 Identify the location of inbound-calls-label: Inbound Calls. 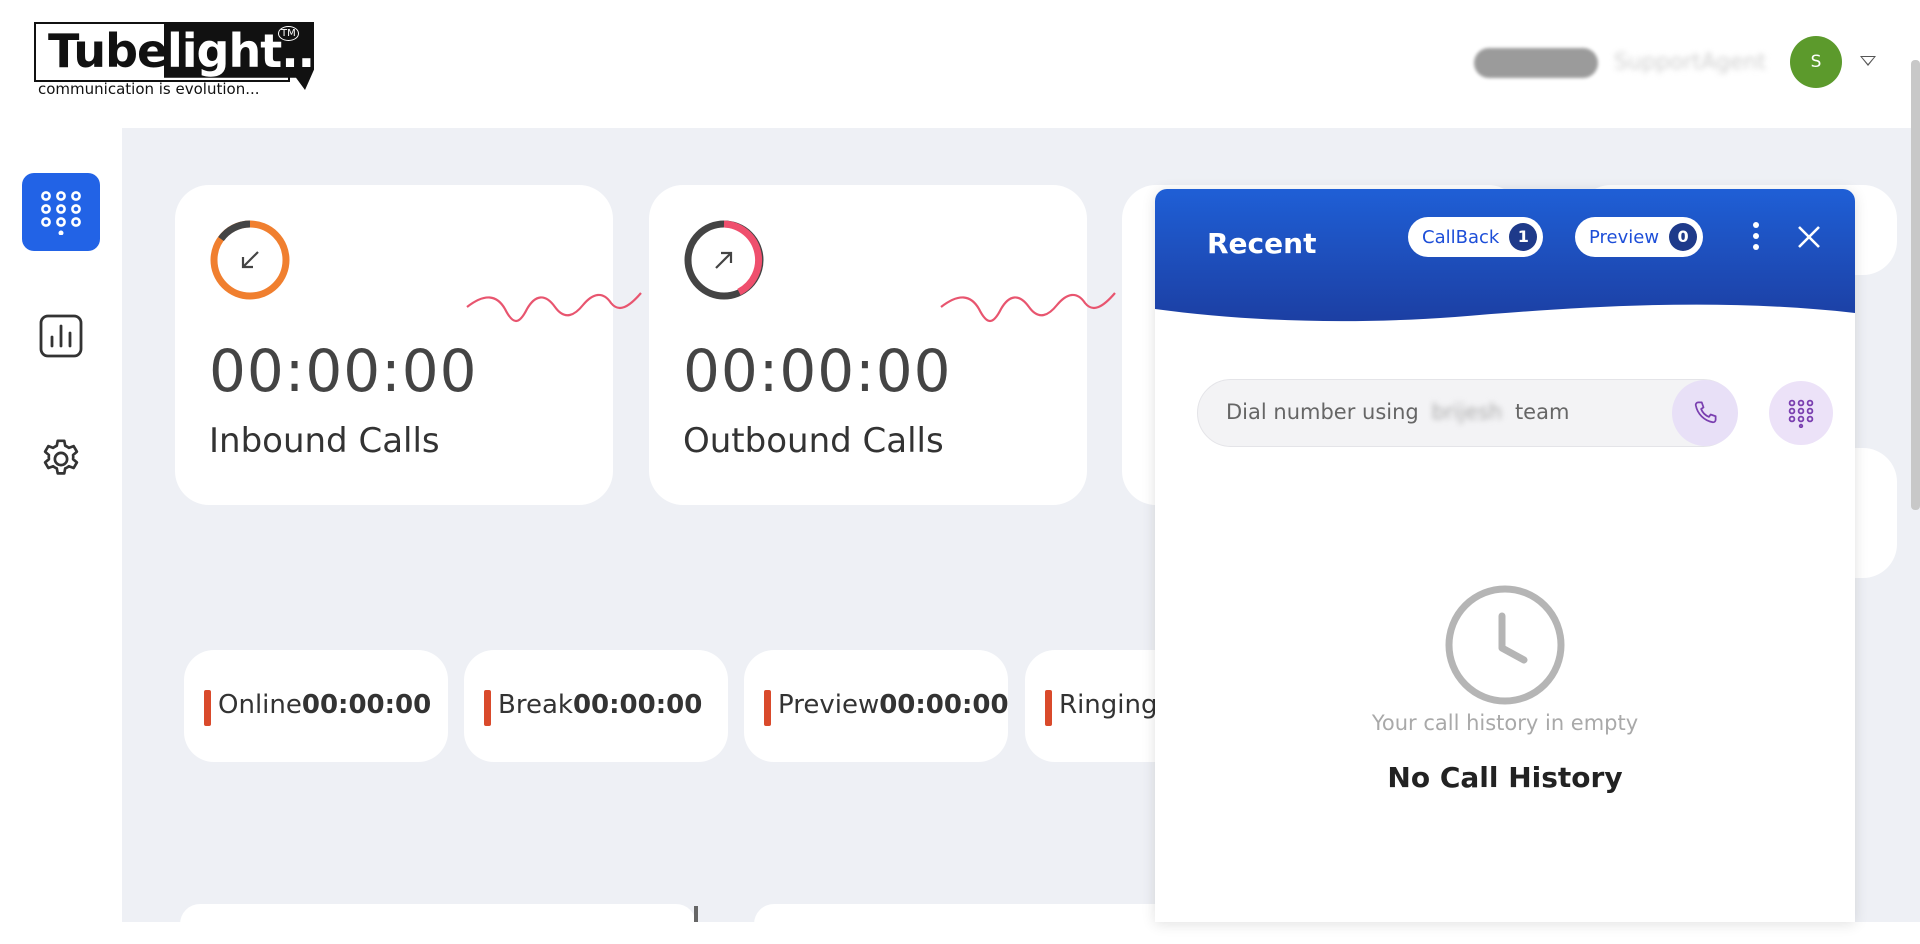
(324, 441).